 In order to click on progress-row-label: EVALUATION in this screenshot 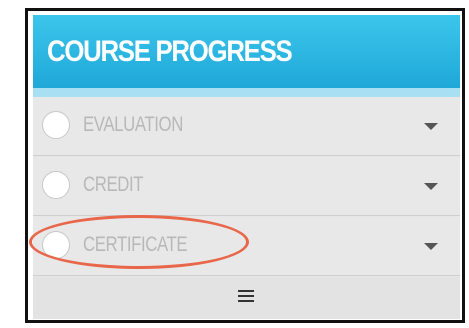, I will do `click(133, 124)`.